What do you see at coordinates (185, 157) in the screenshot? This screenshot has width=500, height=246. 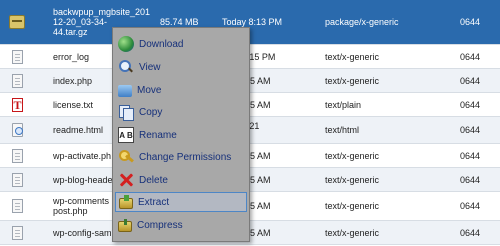 I see `menu-item-label: Change Permissions` at bounding box center [185, 157].